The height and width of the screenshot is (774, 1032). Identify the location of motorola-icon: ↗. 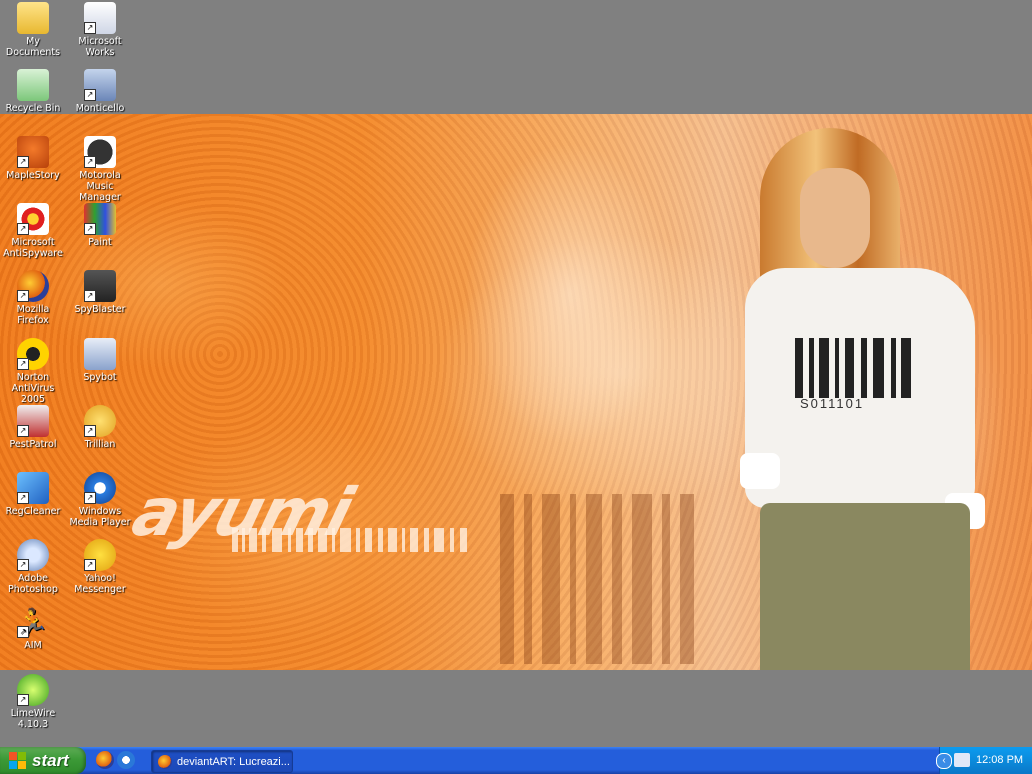
(100, 152).